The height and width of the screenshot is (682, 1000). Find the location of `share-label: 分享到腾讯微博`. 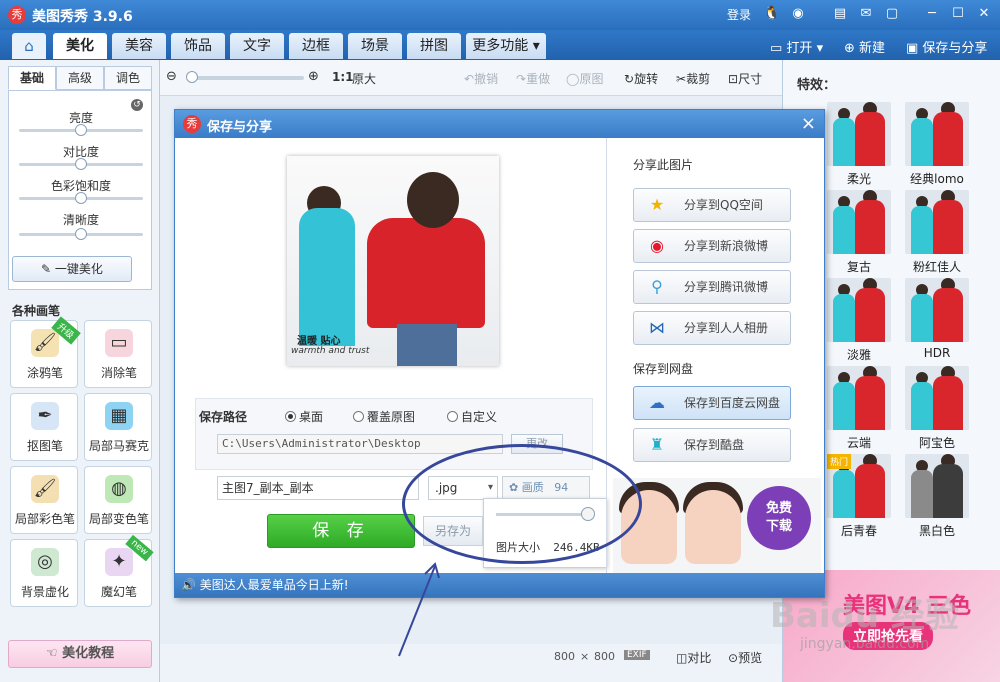

share-label: 分享到腾讯微博 is located at coordinates (726, 287).